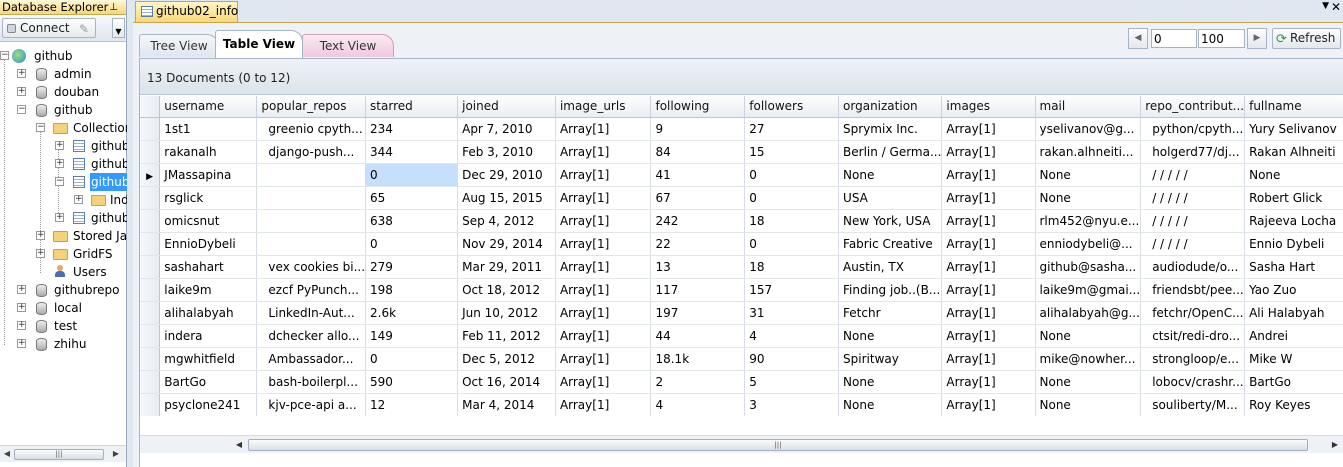  I want to click on table-cell: Spiritway, so click(890, 359).